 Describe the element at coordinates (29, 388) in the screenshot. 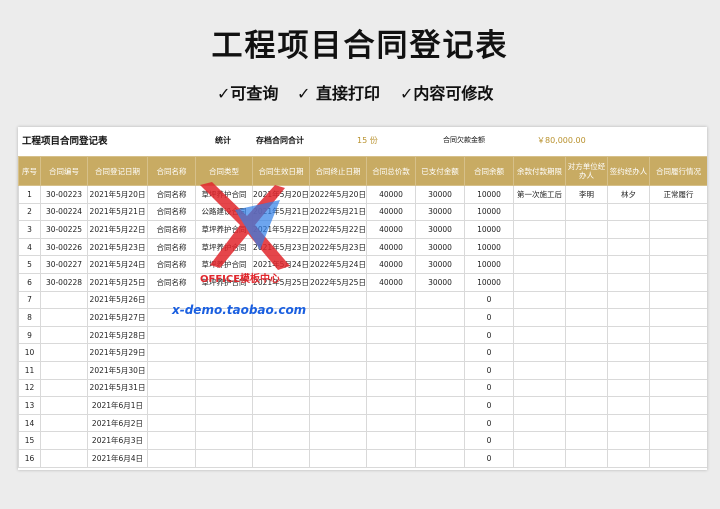

I see `table-cell: 12` at that location.